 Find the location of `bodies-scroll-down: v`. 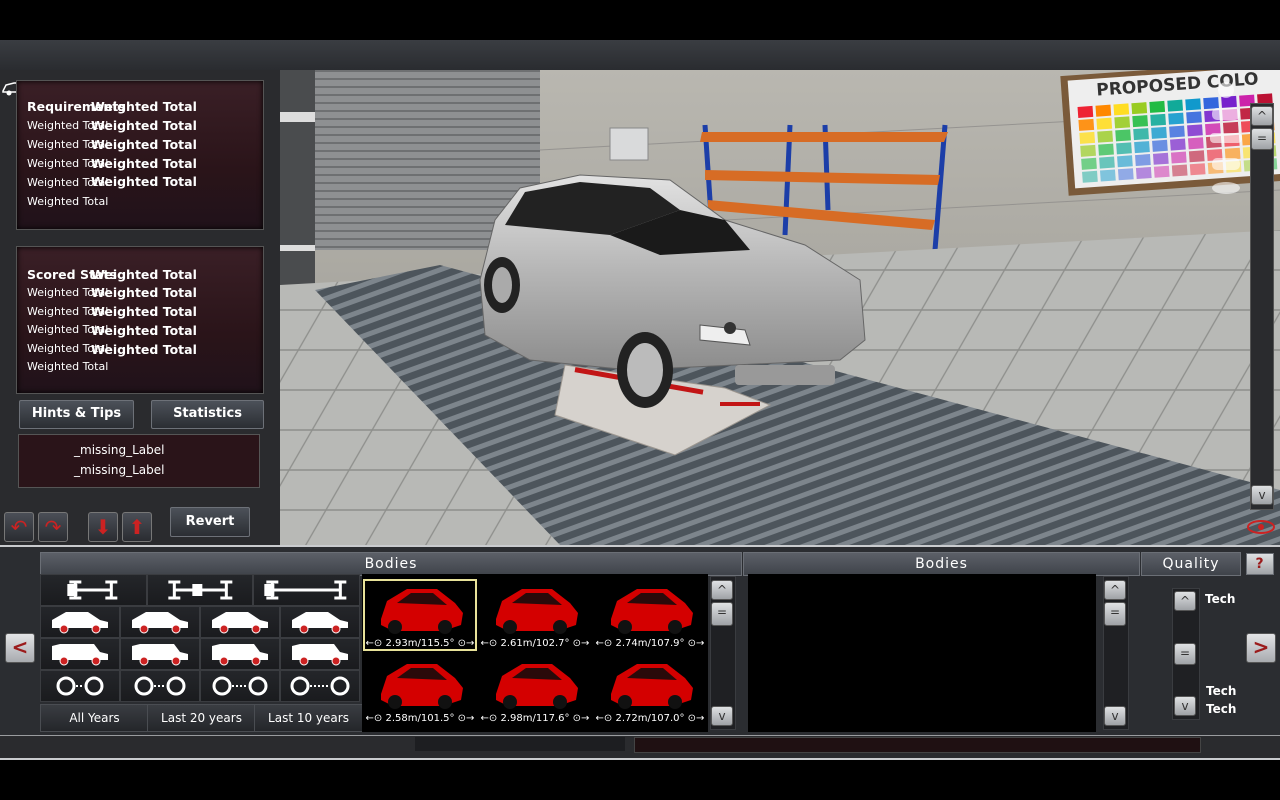

bodies-scroll-down: v is located at coordinates (722, 716).